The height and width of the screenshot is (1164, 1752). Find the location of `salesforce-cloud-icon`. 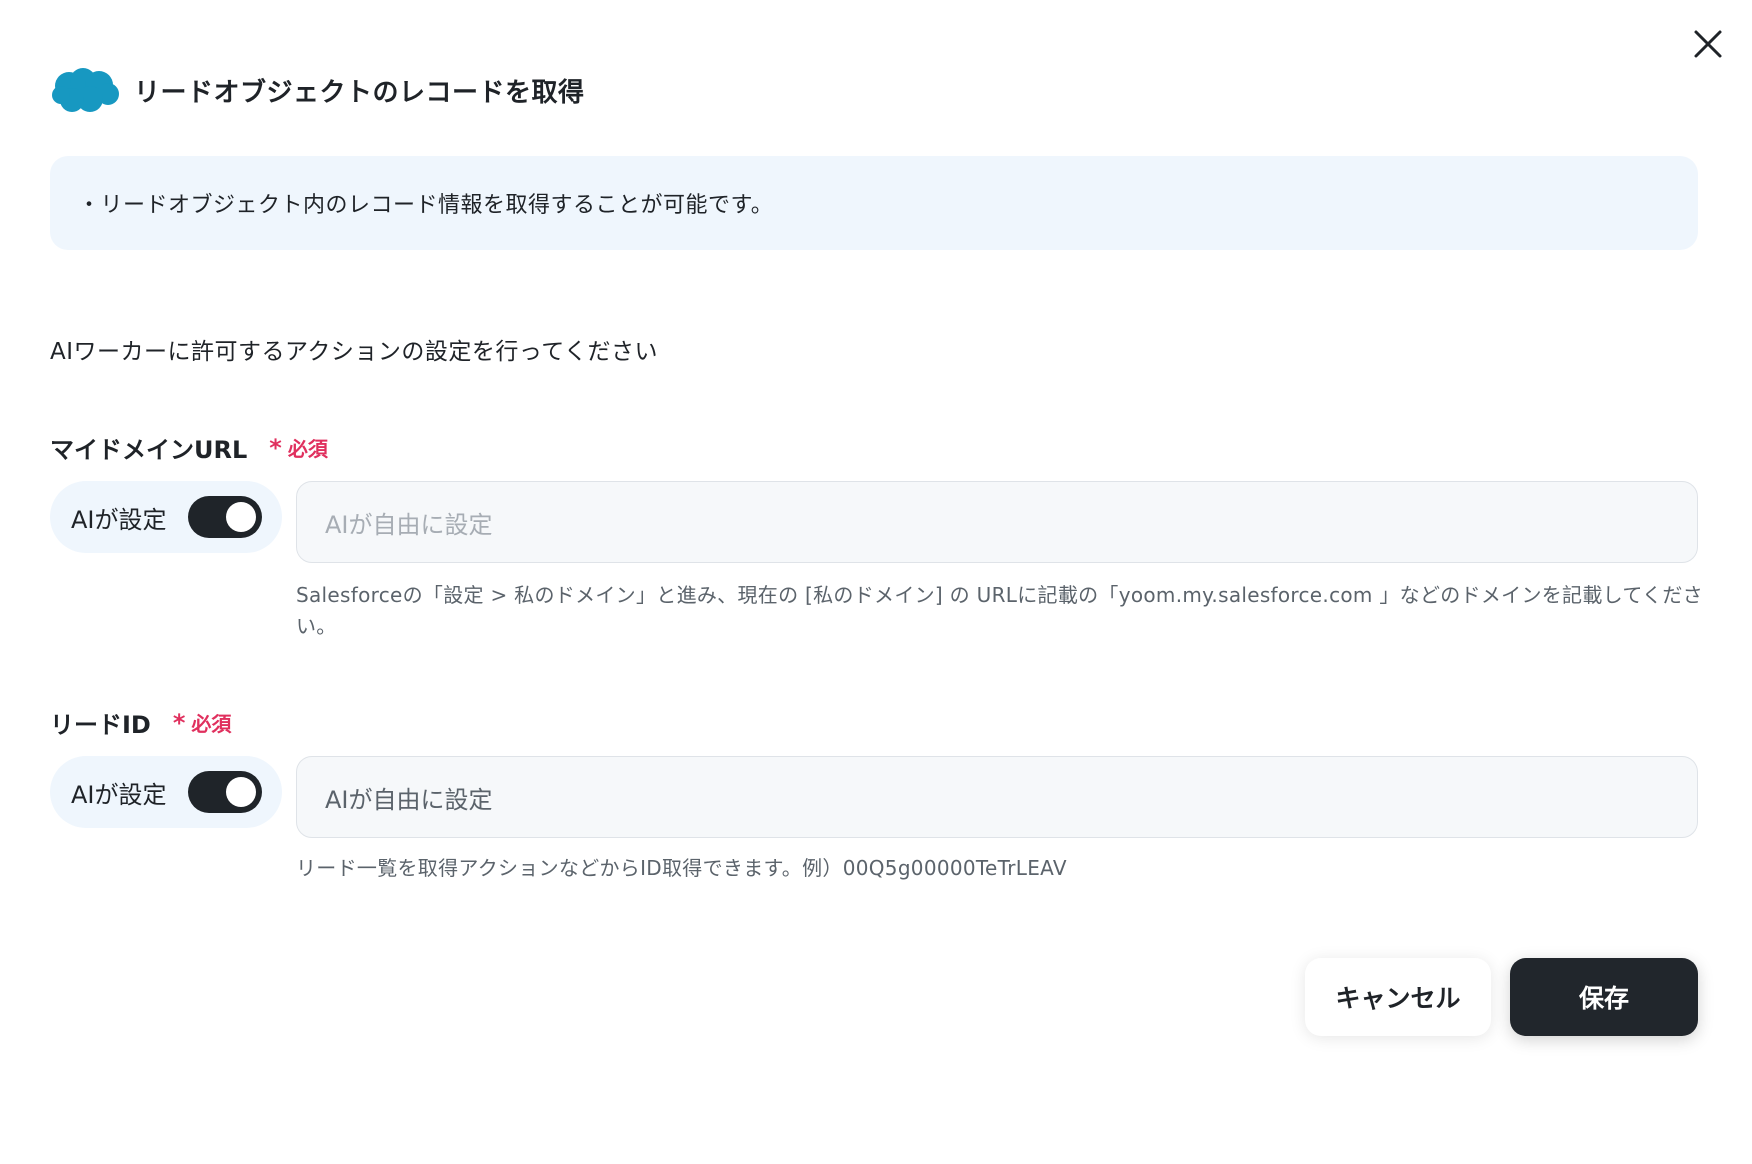

salesforce-cloud-icon is located at coordinates (85, 90).